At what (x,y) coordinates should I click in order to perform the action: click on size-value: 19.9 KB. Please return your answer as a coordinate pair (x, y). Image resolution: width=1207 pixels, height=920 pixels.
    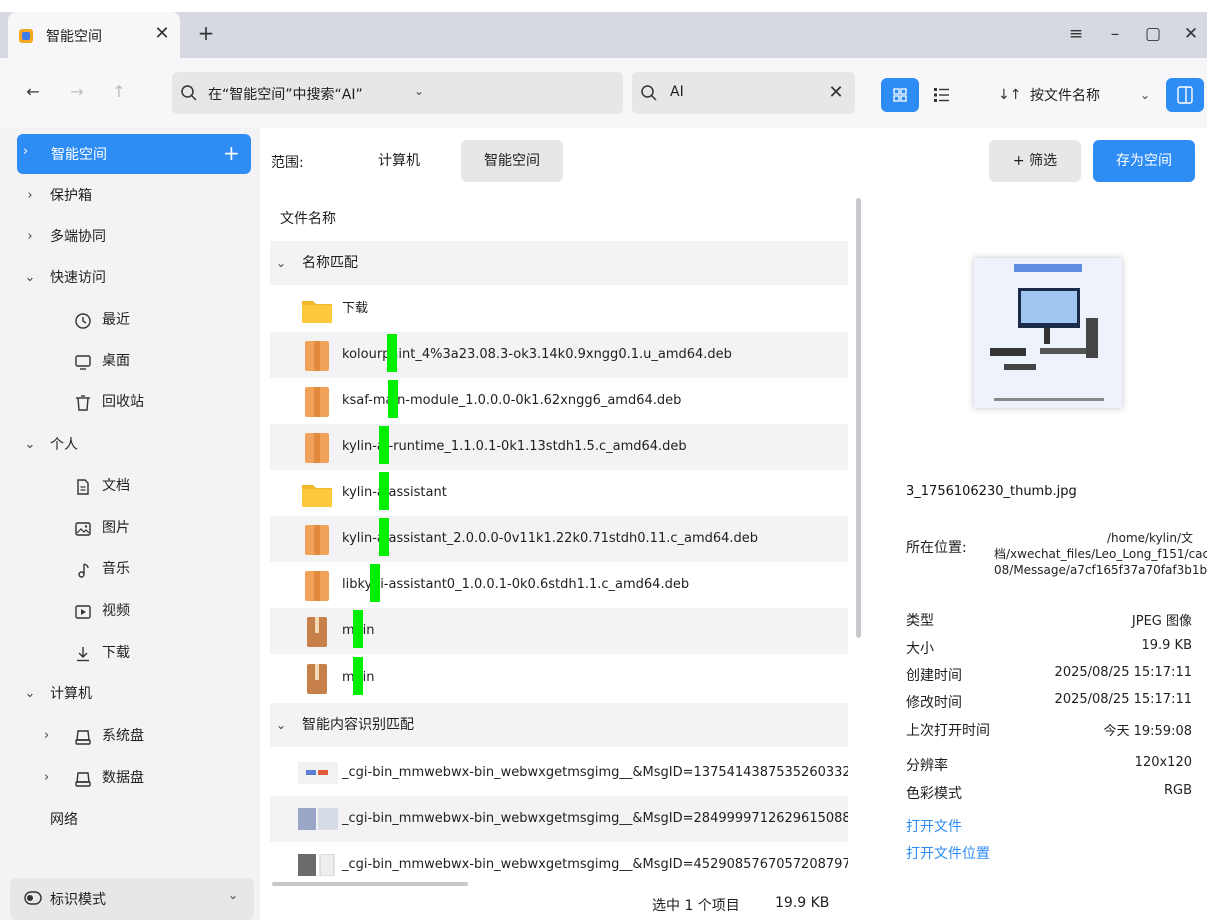
    Looking at the image, I should click on (1166, 645).